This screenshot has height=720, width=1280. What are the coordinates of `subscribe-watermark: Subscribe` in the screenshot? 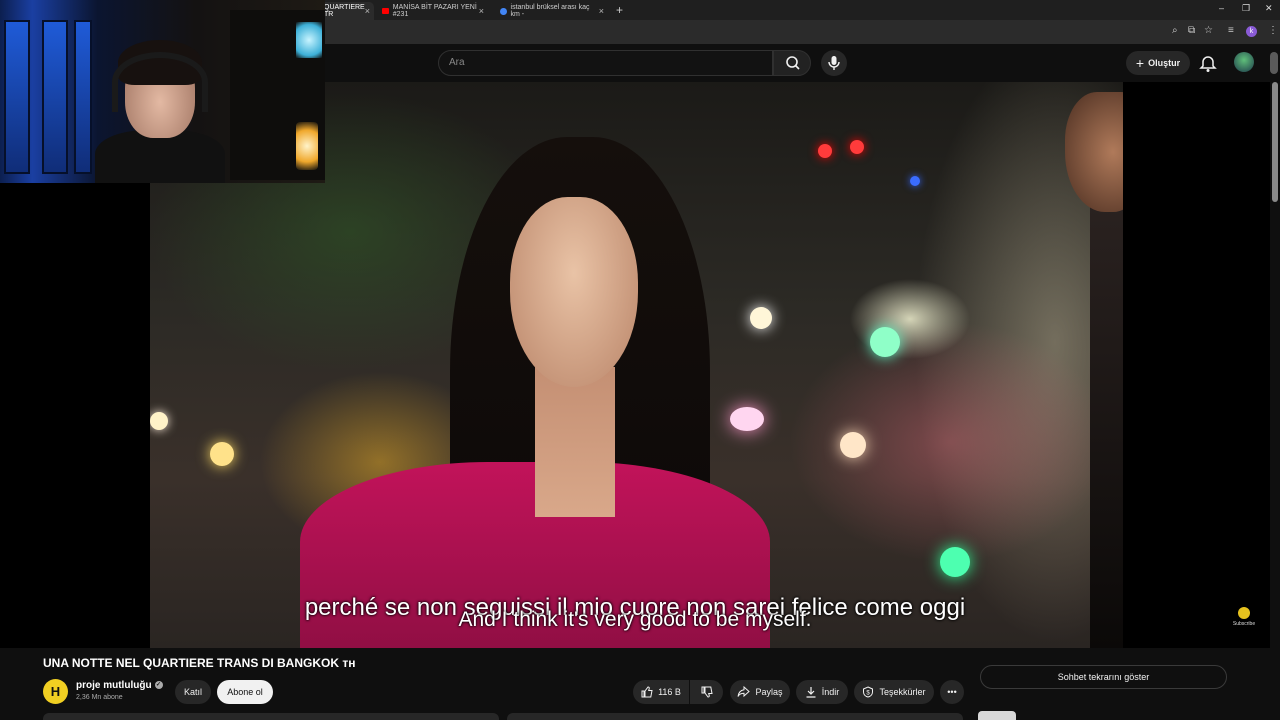 It's located at (1244, 617).